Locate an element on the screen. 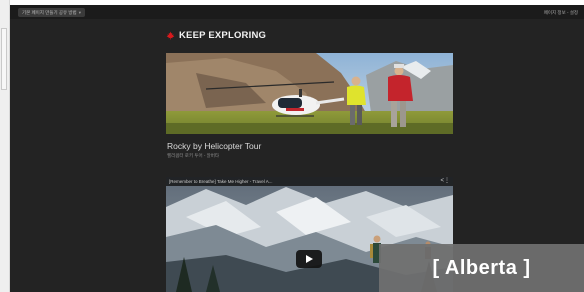 The height and width of the screenshot is (292, 584). helicopter-photo is located at coordinates (309, 93).